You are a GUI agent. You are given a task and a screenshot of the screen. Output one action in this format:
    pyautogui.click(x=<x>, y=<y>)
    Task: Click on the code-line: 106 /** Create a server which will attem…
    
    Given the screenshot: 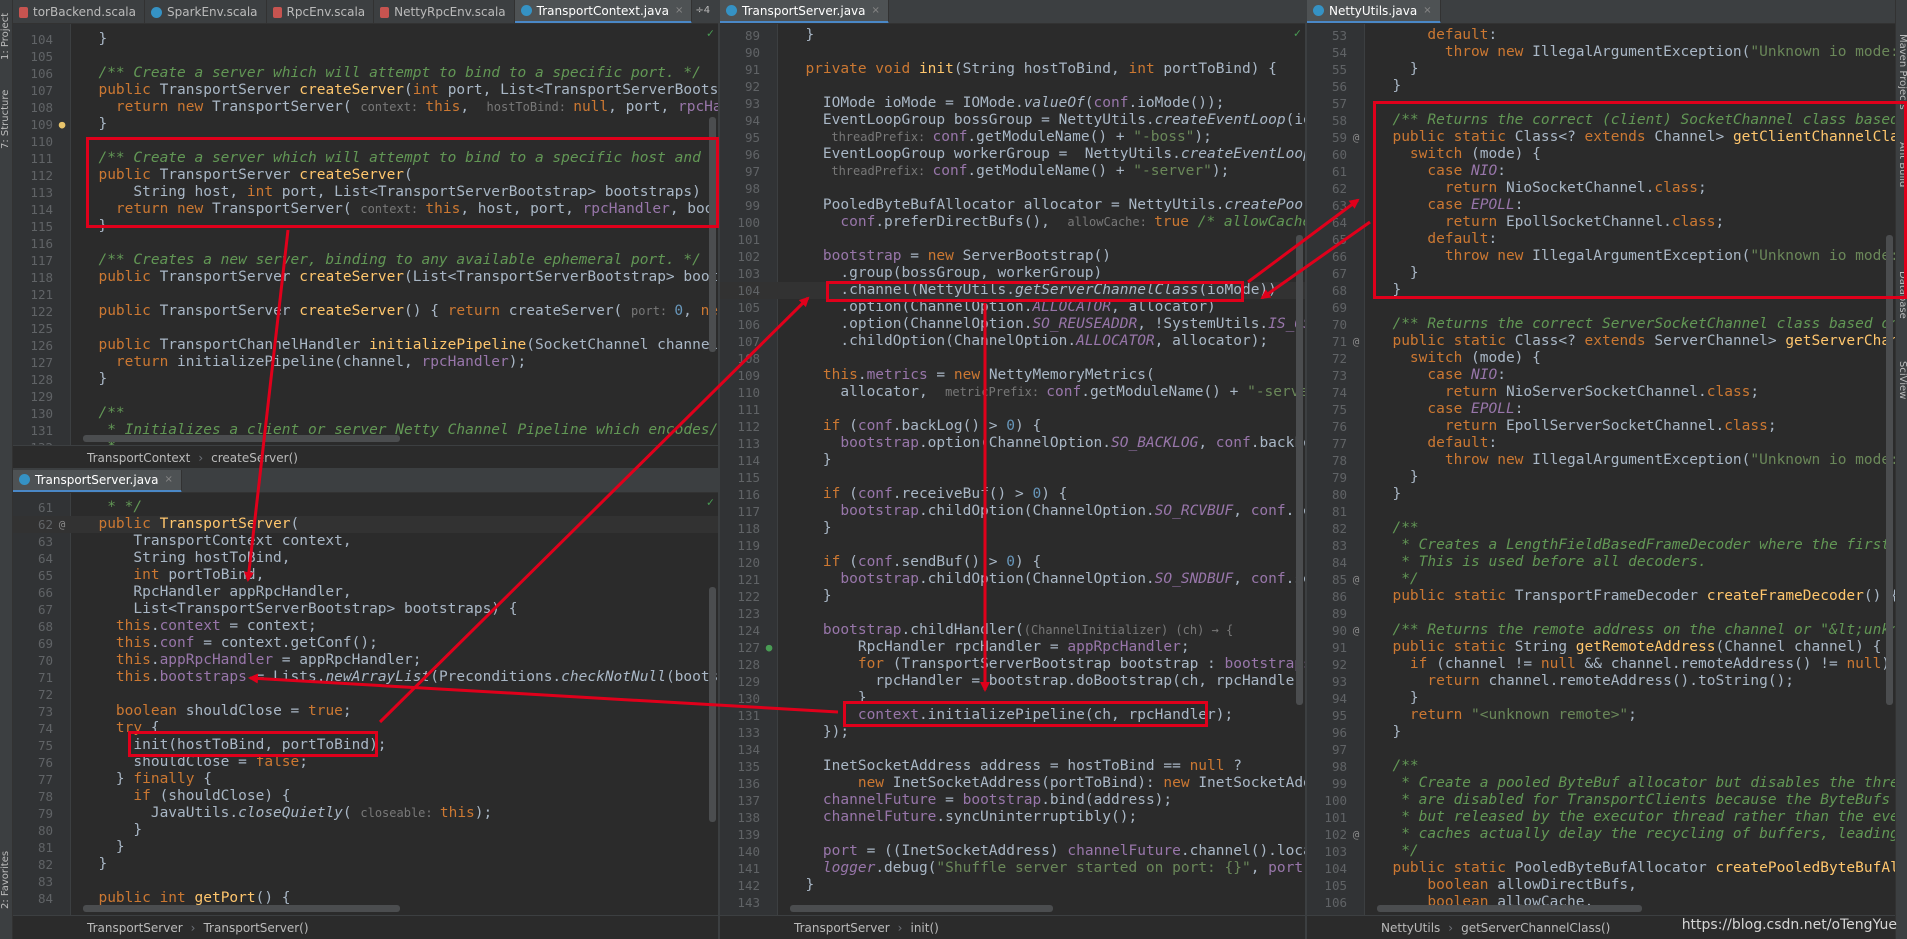 What is the action you would take?
    pyautogui.click(x=365, y=73)
    